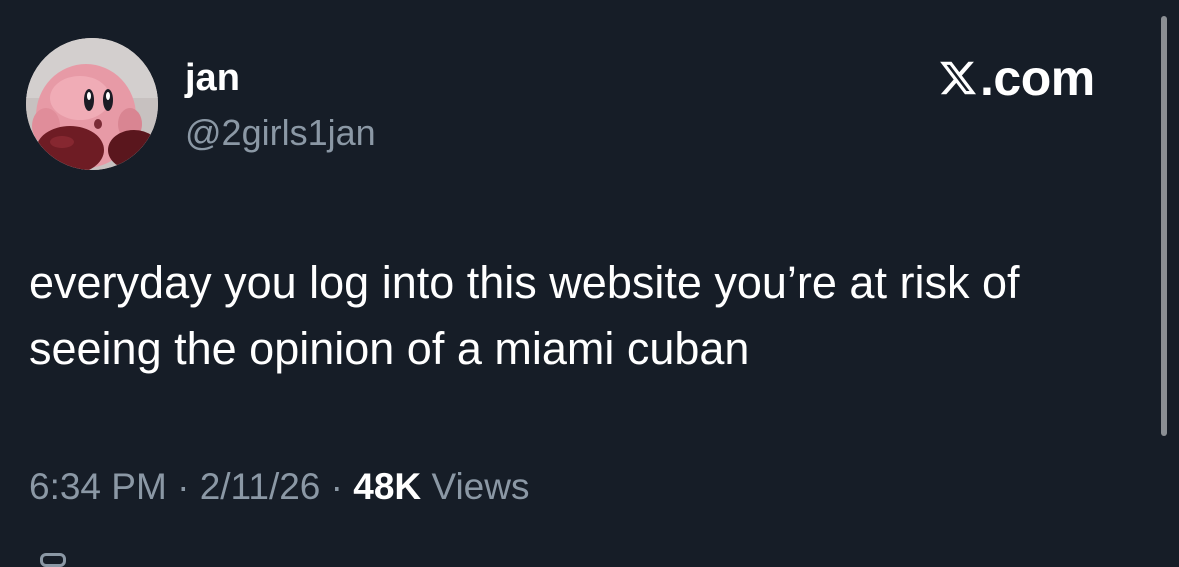 The height and width of the screenshot is (567, 1179). I want to click on author-avatar, so click(92, 104).